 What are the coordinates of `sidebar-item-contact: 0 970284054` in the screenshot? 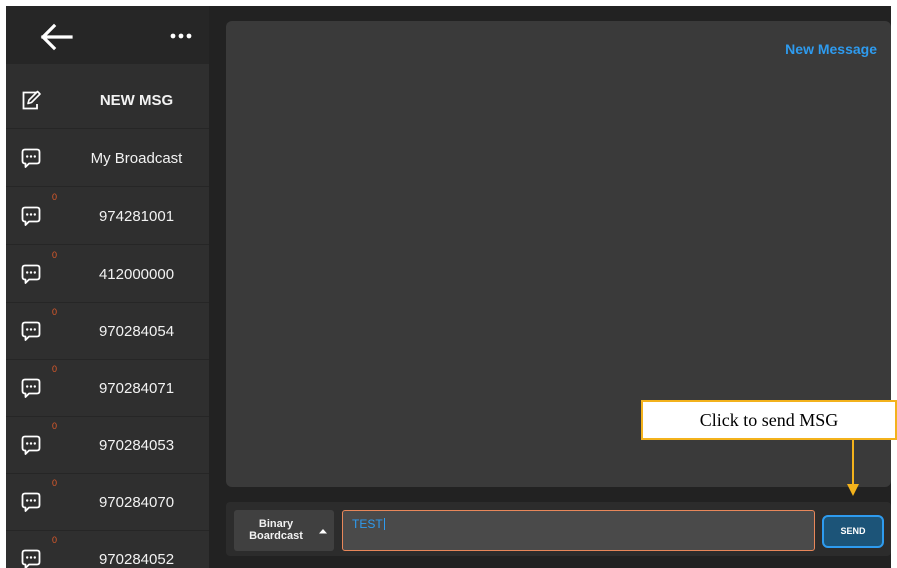 It's located at (107, 331).